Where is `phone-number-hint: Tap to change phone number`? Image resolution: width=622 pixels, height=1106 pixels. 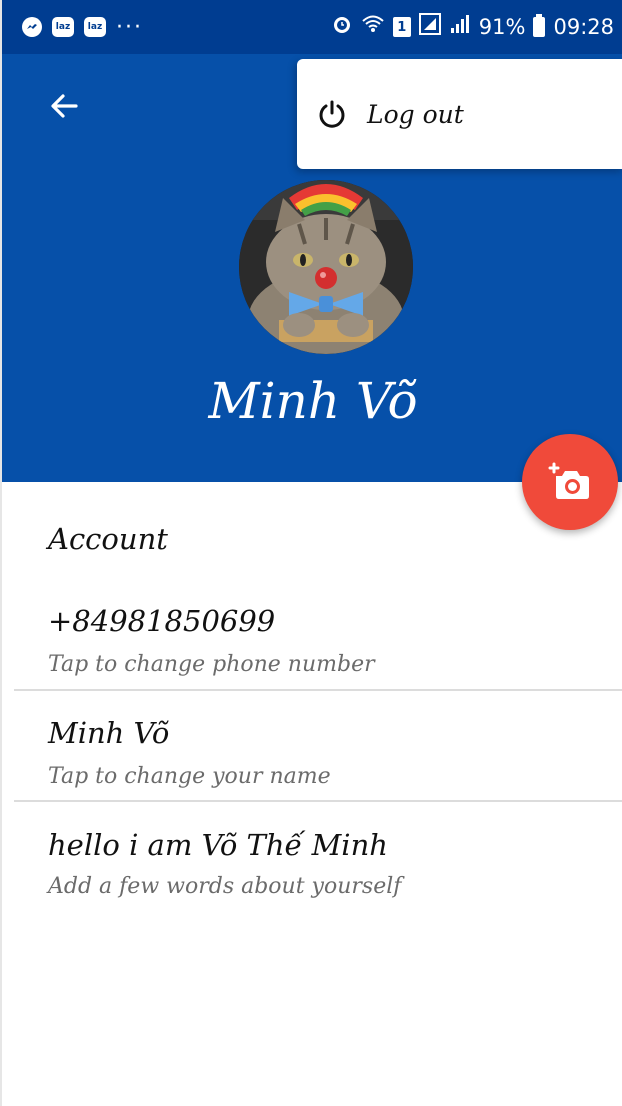 phone-number-hint: Tap to change phone number is located at coordinates (211, 664).